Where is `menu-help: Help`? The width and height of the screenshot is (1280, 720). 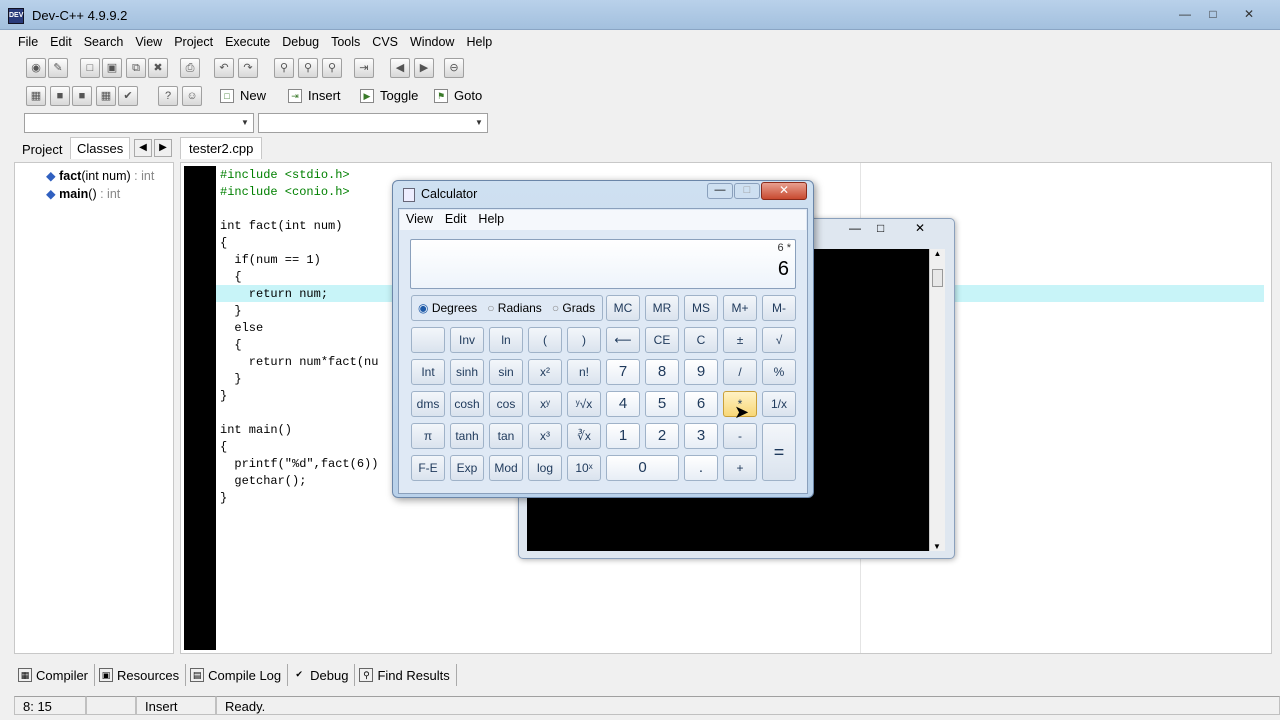 menu-help: Help is located at coordinates (479, 43).